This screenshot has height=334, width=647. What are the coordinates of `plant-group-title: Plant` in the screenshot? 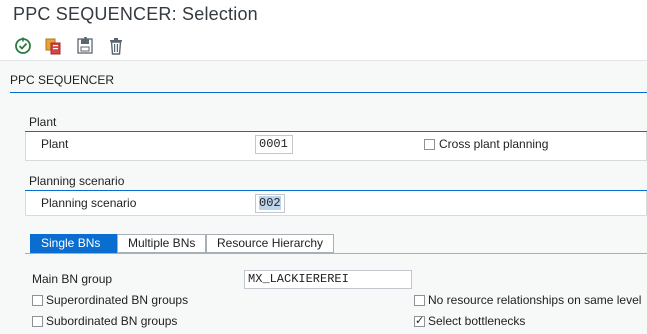 It's located at (43, 122).